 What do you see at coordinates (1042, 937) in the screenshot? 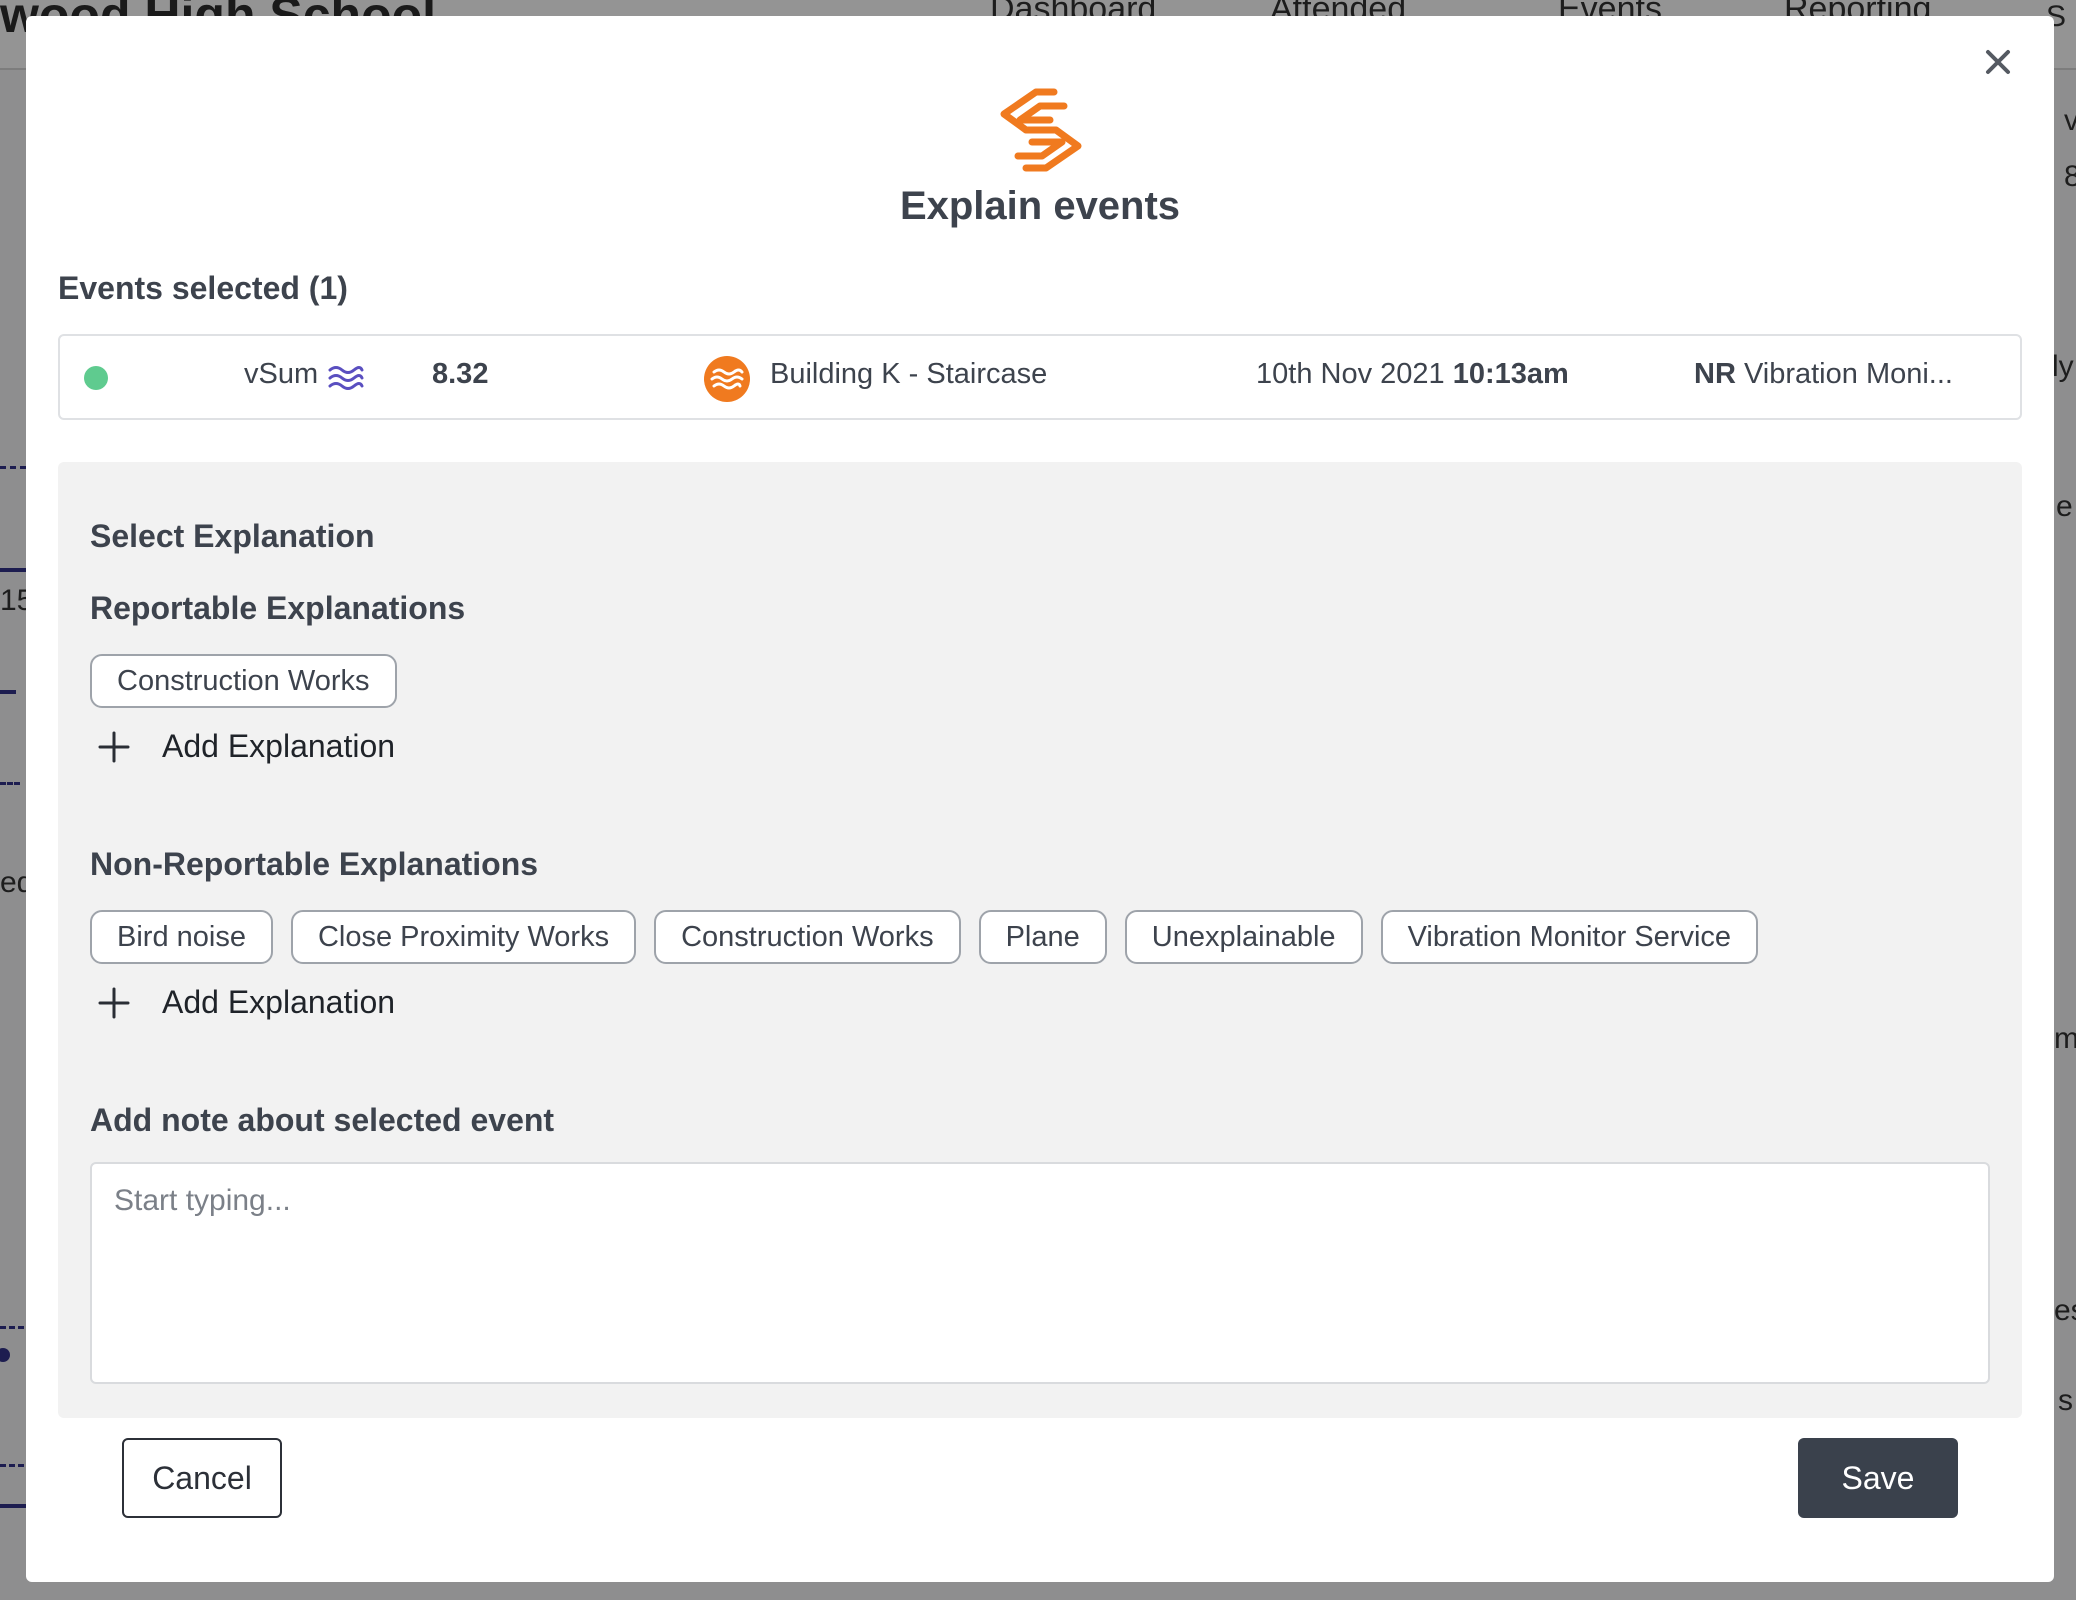
I see `chip-plane: Plane` at bounding box center [1042, 937].